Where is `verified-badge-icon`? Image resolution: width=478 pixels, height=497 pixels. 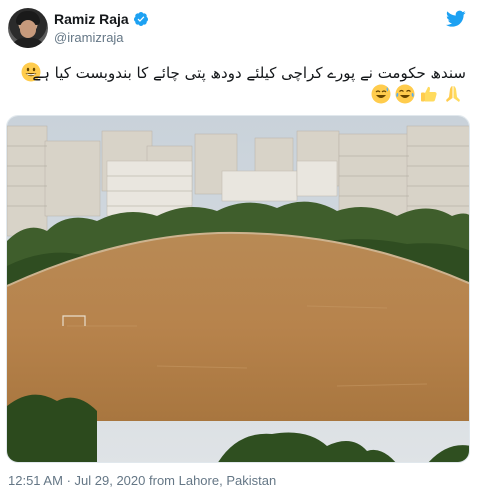
verified-badge-icon is located at coordinates (140, 19).